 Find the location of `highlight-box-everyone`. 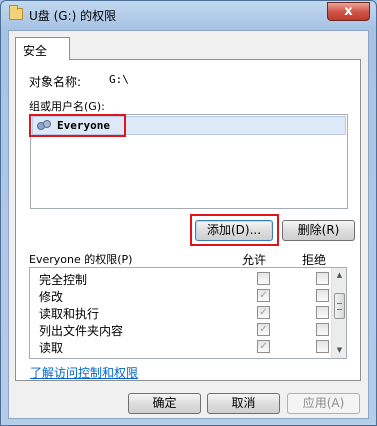

highlight-box-everyone is located at coordinates (77, 125).